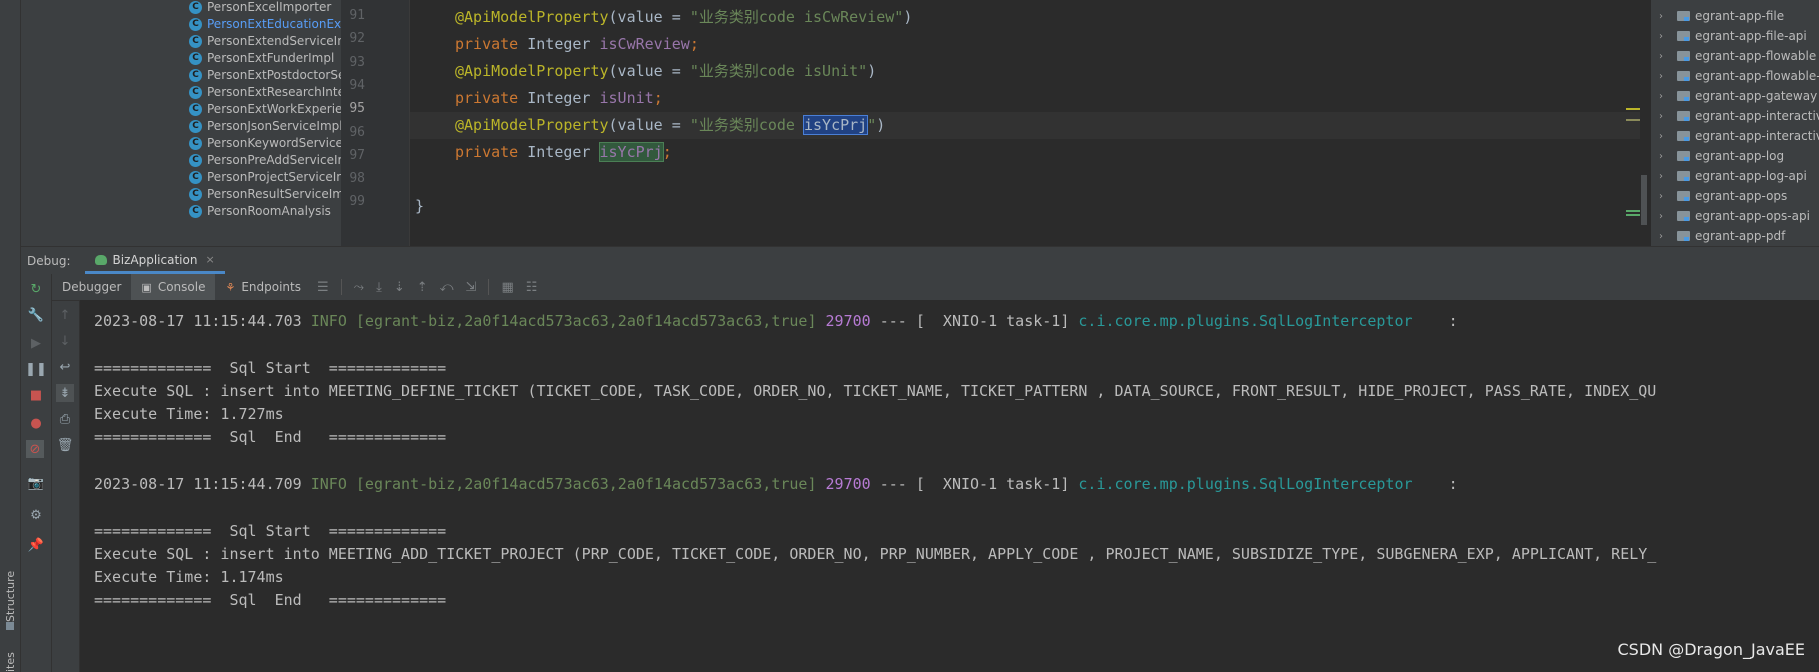 This screenshot has height=672, width=1819. I want to click on line-number: 98, so click(353, 178).